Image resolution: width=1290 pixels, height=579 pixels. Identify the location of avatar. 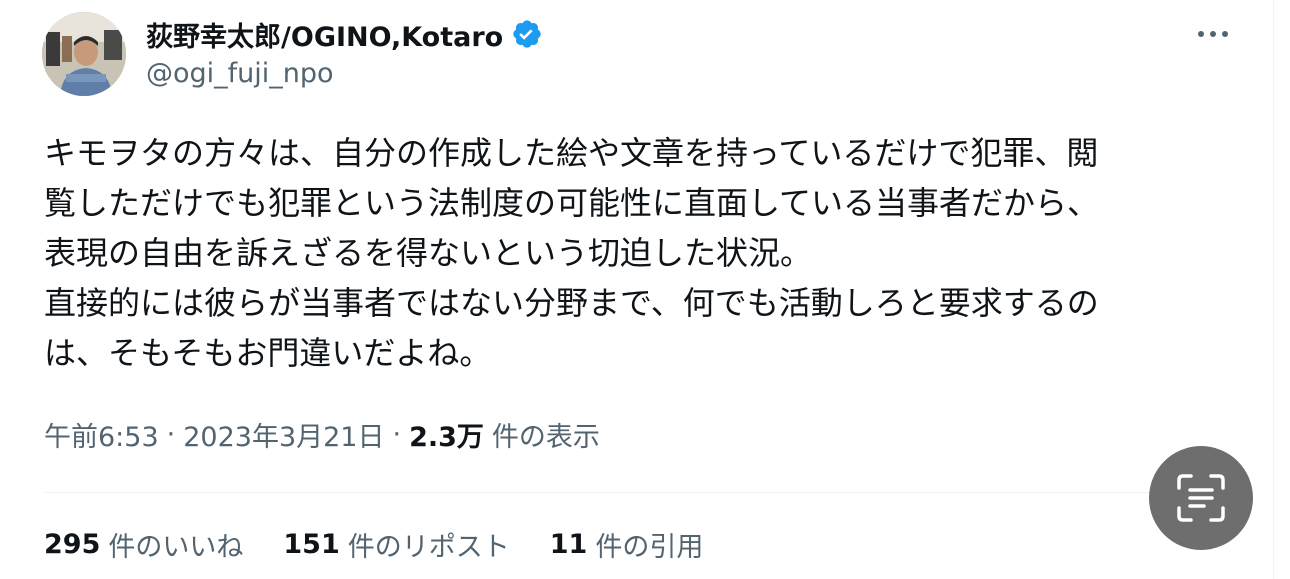
(84, 54).